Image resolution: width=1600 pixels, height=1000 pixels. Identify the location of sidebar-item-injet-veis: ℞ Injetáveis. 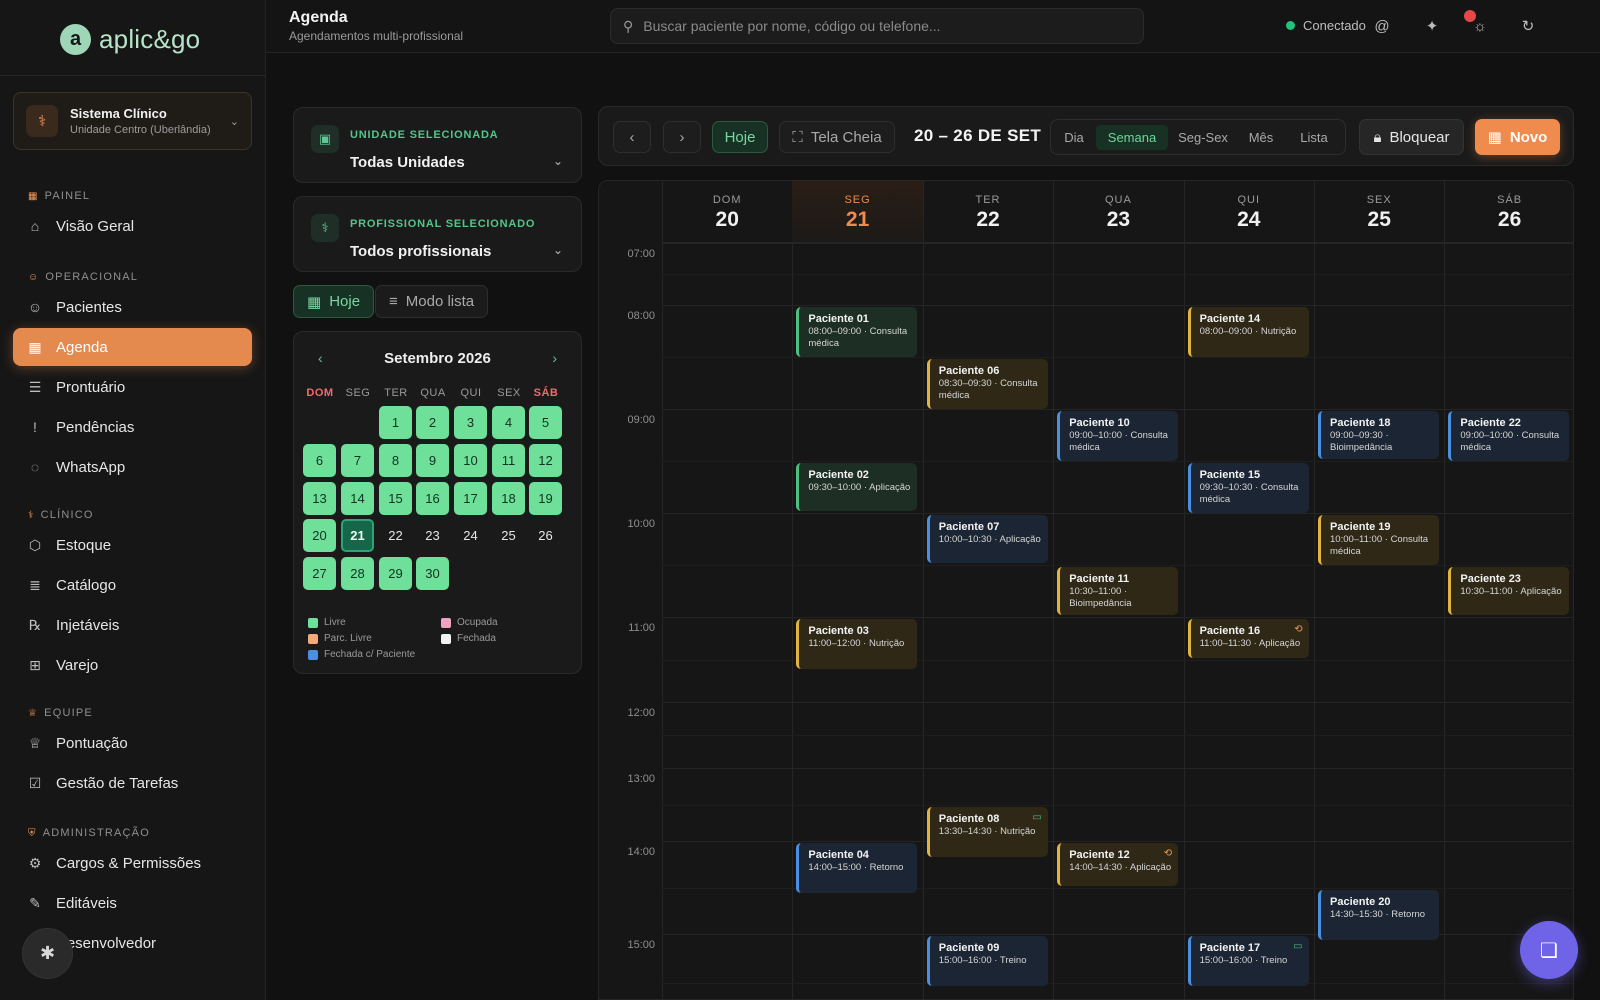
(132, 625).